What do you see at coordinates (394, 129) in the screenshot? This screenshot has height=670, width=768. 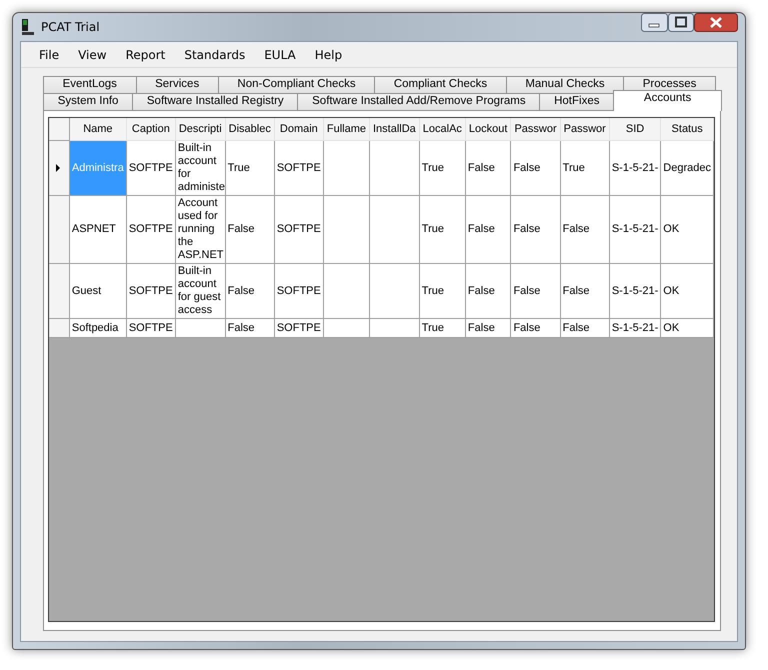 I see `column-header: InstallDa` at bounding box center [394, 129].